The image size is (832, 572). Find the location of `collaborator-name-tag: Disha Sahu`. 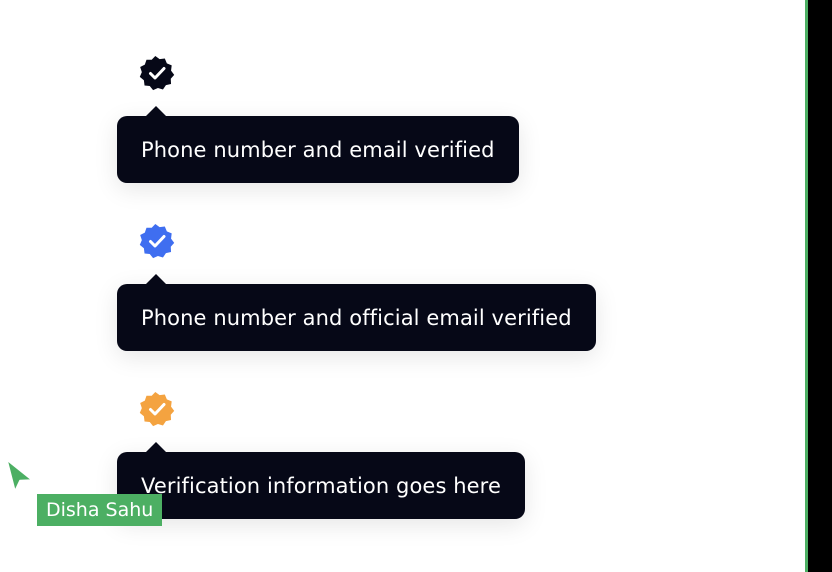

collaborator-name-tag: Disha Sahu is located at coordinates (100, 510).